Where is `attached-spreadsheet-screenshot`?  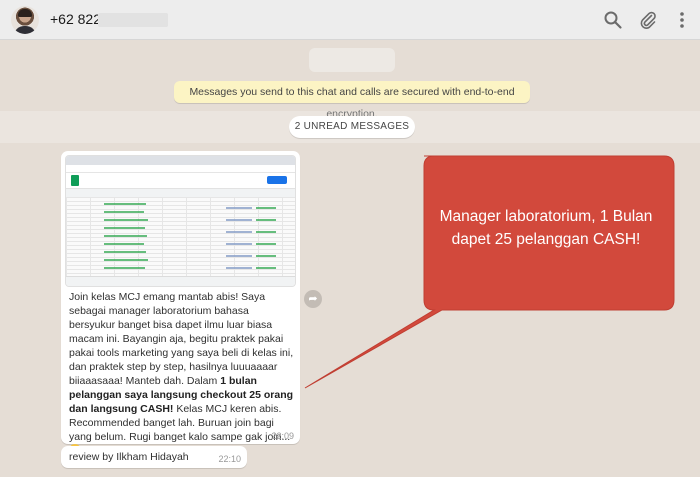
attached-spreadsheet-screenshot is located at coordinates (180, 221).